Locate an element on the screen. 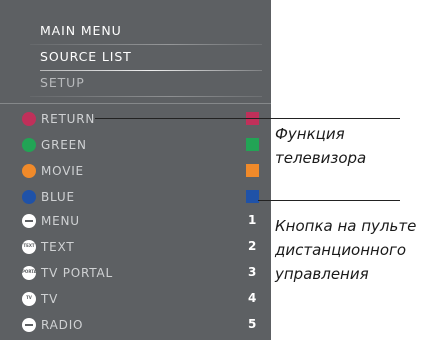 This screenshot has height=340, width=426. button-row-menu: MENU 1 is located at coordinates (135, 221).